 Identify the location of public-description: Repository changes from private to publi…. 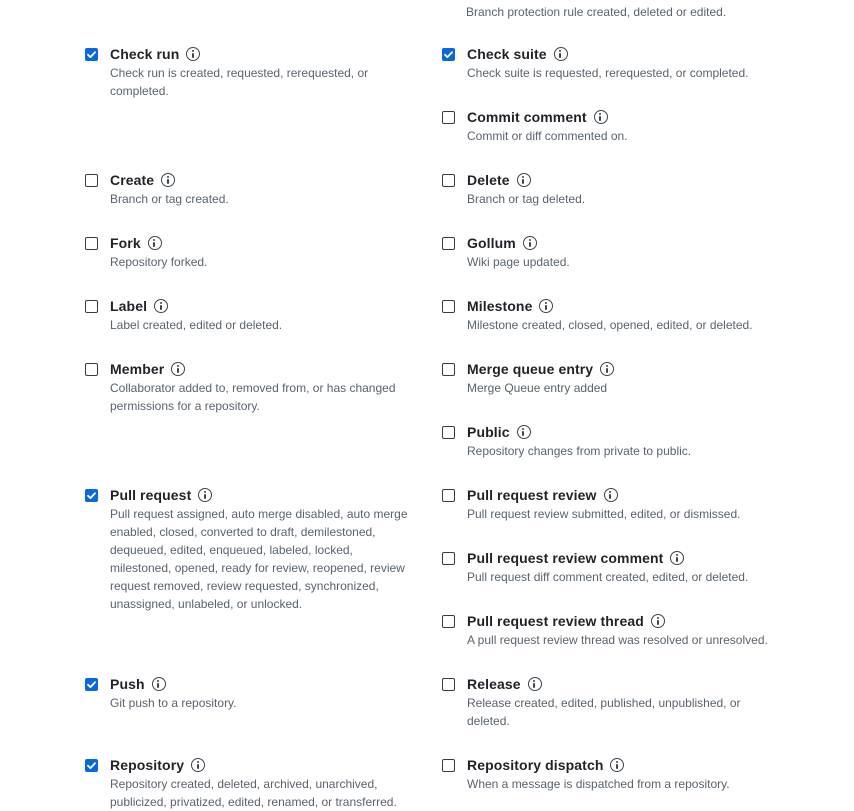
(579, 451).